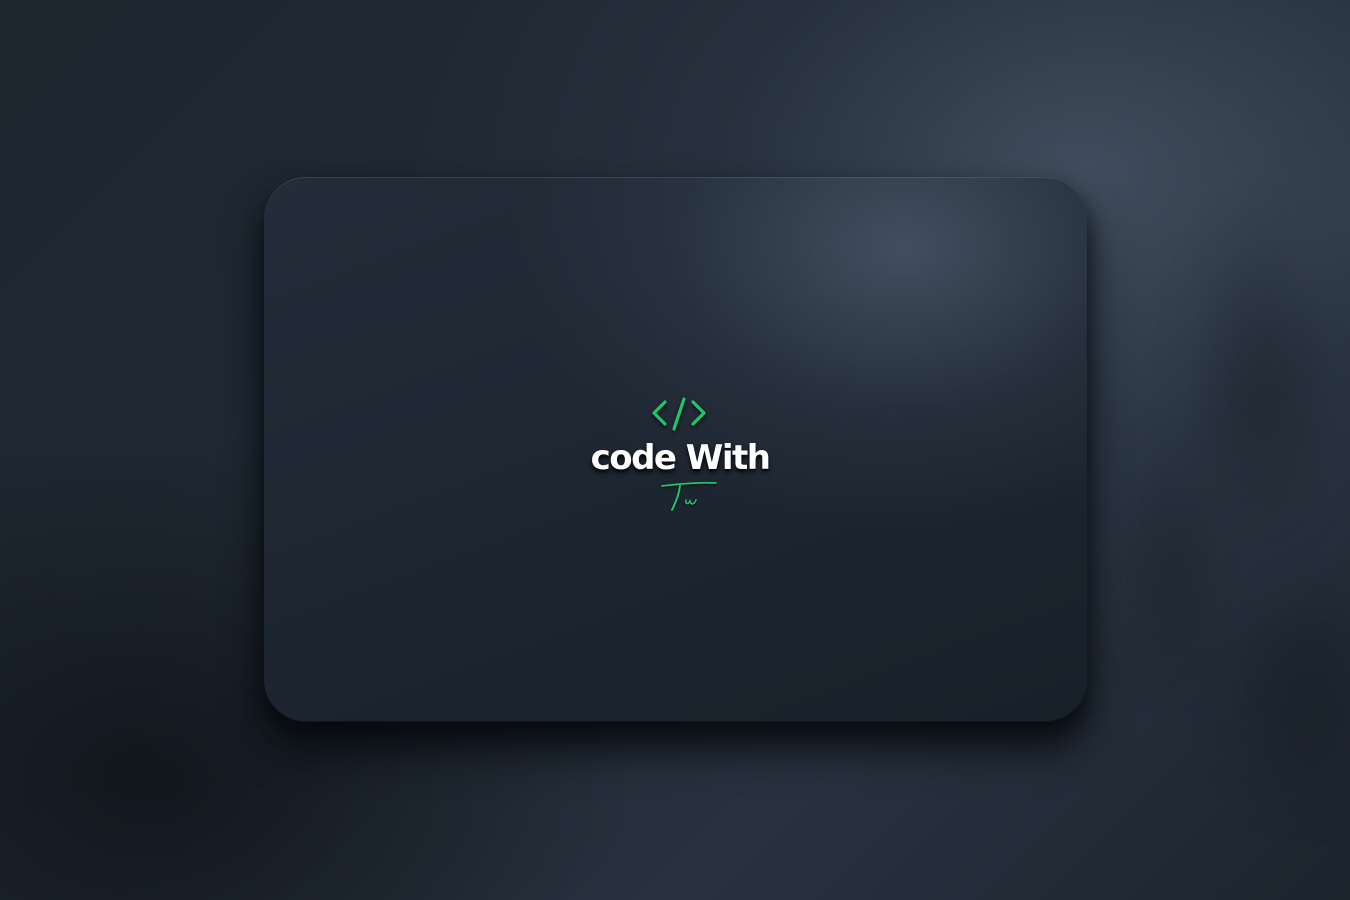  Describe the element at coordinates (679, 414) in the screenshot. I see `code-brackets-icon` at that location.